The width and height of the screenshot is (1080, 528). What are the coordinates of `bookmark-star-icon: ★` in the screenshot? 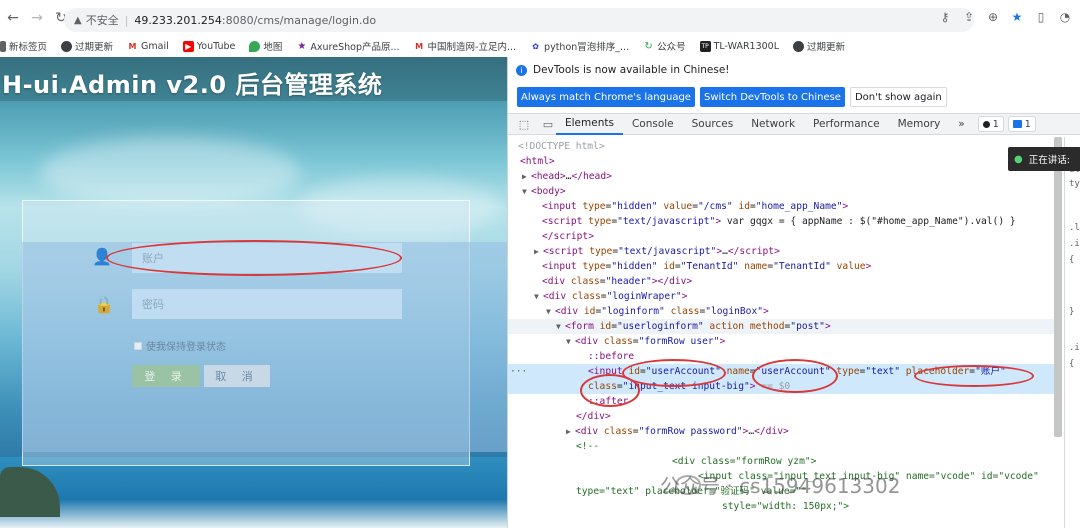 It's located at (1017, 17).